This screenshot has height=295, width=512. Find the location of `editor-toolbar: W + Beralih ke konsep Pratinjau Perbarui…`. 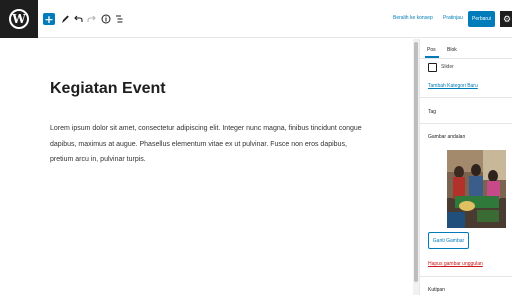

editor-toolbar: W + Beralih ke konsep Pratinjau Perbarui… is located at coordinates (256, 19).